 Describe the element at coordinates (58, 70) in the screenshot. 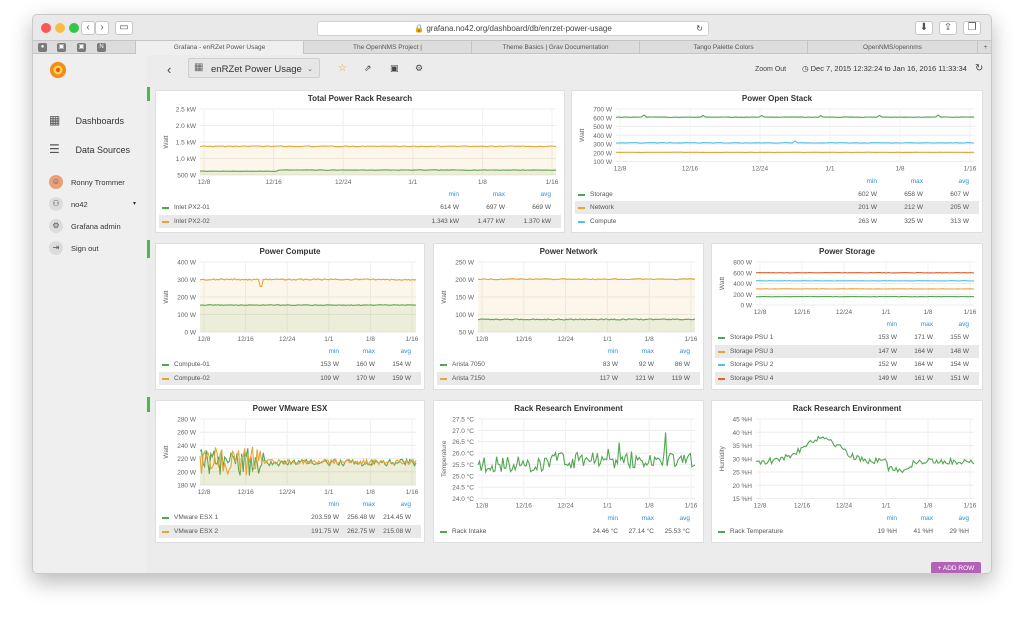

I see `grafana-logo-icon` at that location.